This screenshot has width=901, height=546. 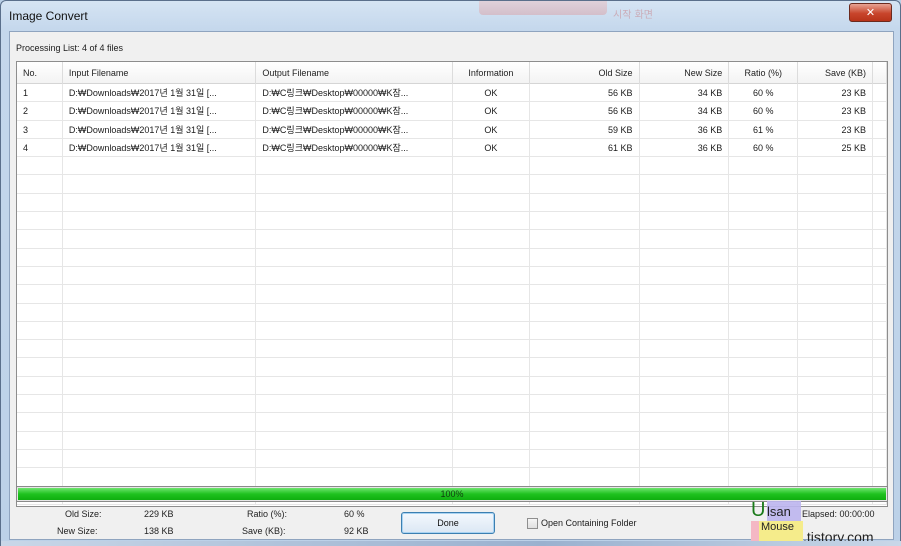 What do you see at coordinates (83, 514) in the screenshot?
I see `old-size-label: Old Size:` at bounding box center [83, 514].